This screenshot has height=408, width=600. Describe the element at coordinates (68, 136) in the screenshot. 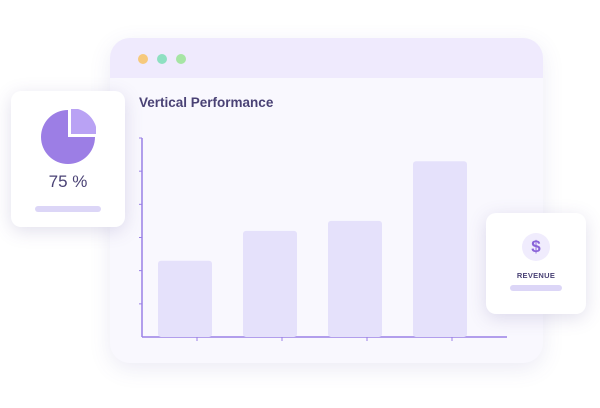

I see `pie-chart-icon` at that location.